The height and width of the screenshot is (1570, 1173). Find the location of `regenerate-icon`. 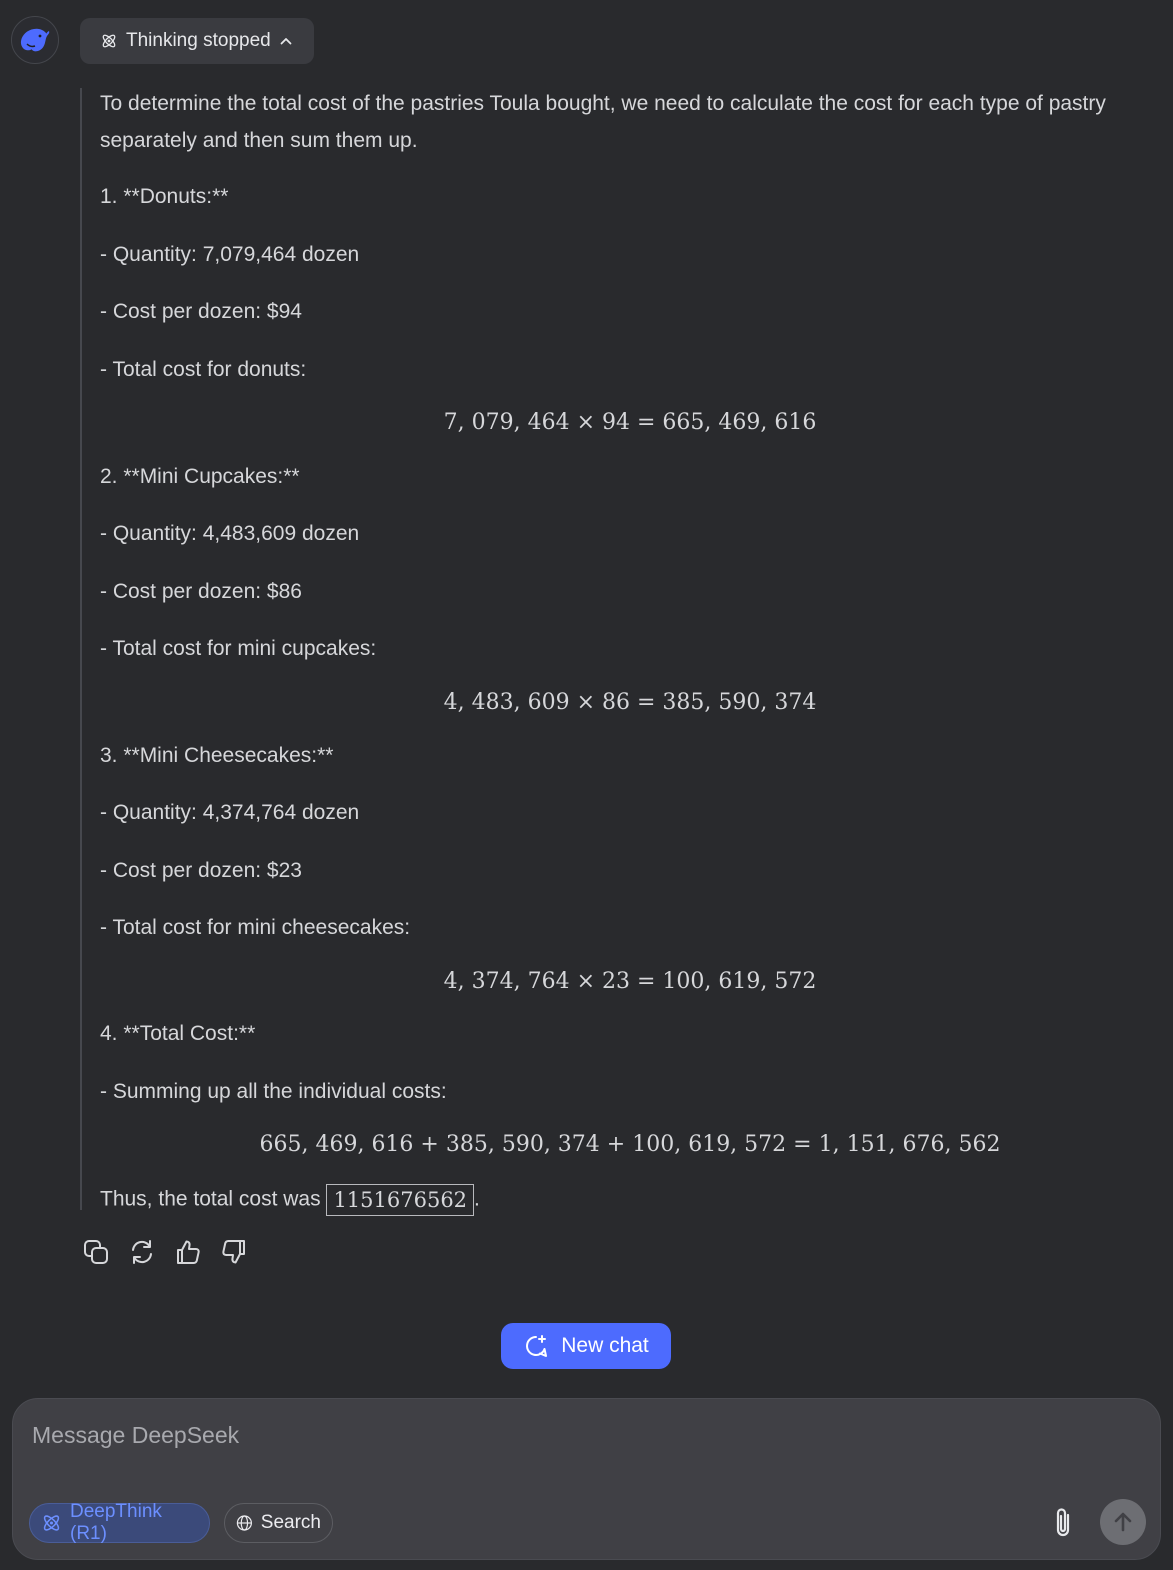

regenerate-icon is located at coordinates (142, 1252).